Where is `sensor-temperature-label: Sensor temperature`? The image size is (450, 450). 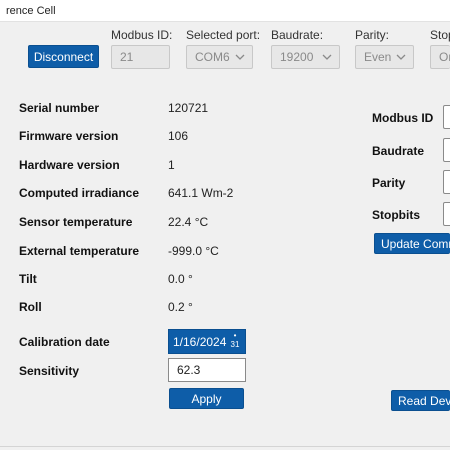 sensor-temperature-label: Sensor temperature is located at coordinates (76, 222).